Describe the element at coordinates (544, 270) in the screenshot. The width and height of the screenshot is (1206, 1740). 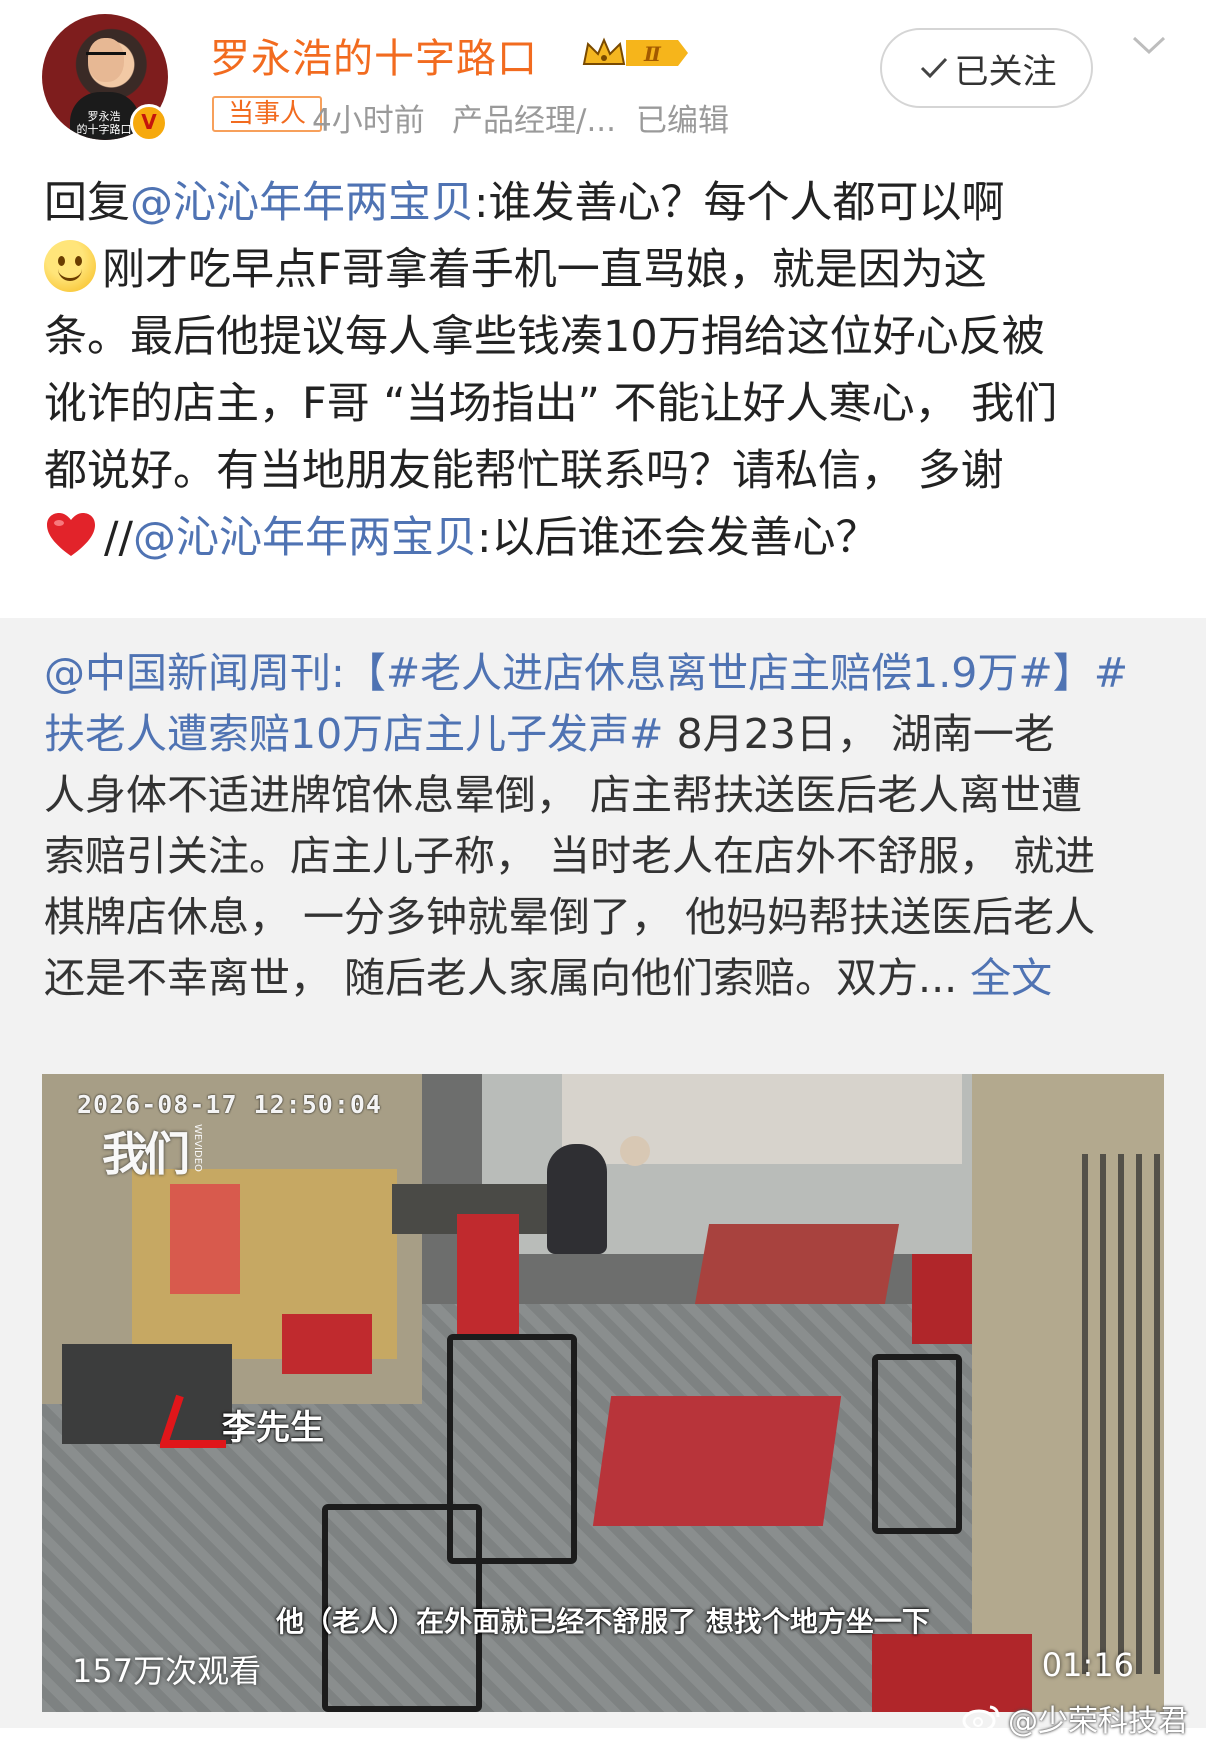
I see `post-text-segment: 刚才吃早点F哥拿着手机一直骂娘，就是因为这` at that location.